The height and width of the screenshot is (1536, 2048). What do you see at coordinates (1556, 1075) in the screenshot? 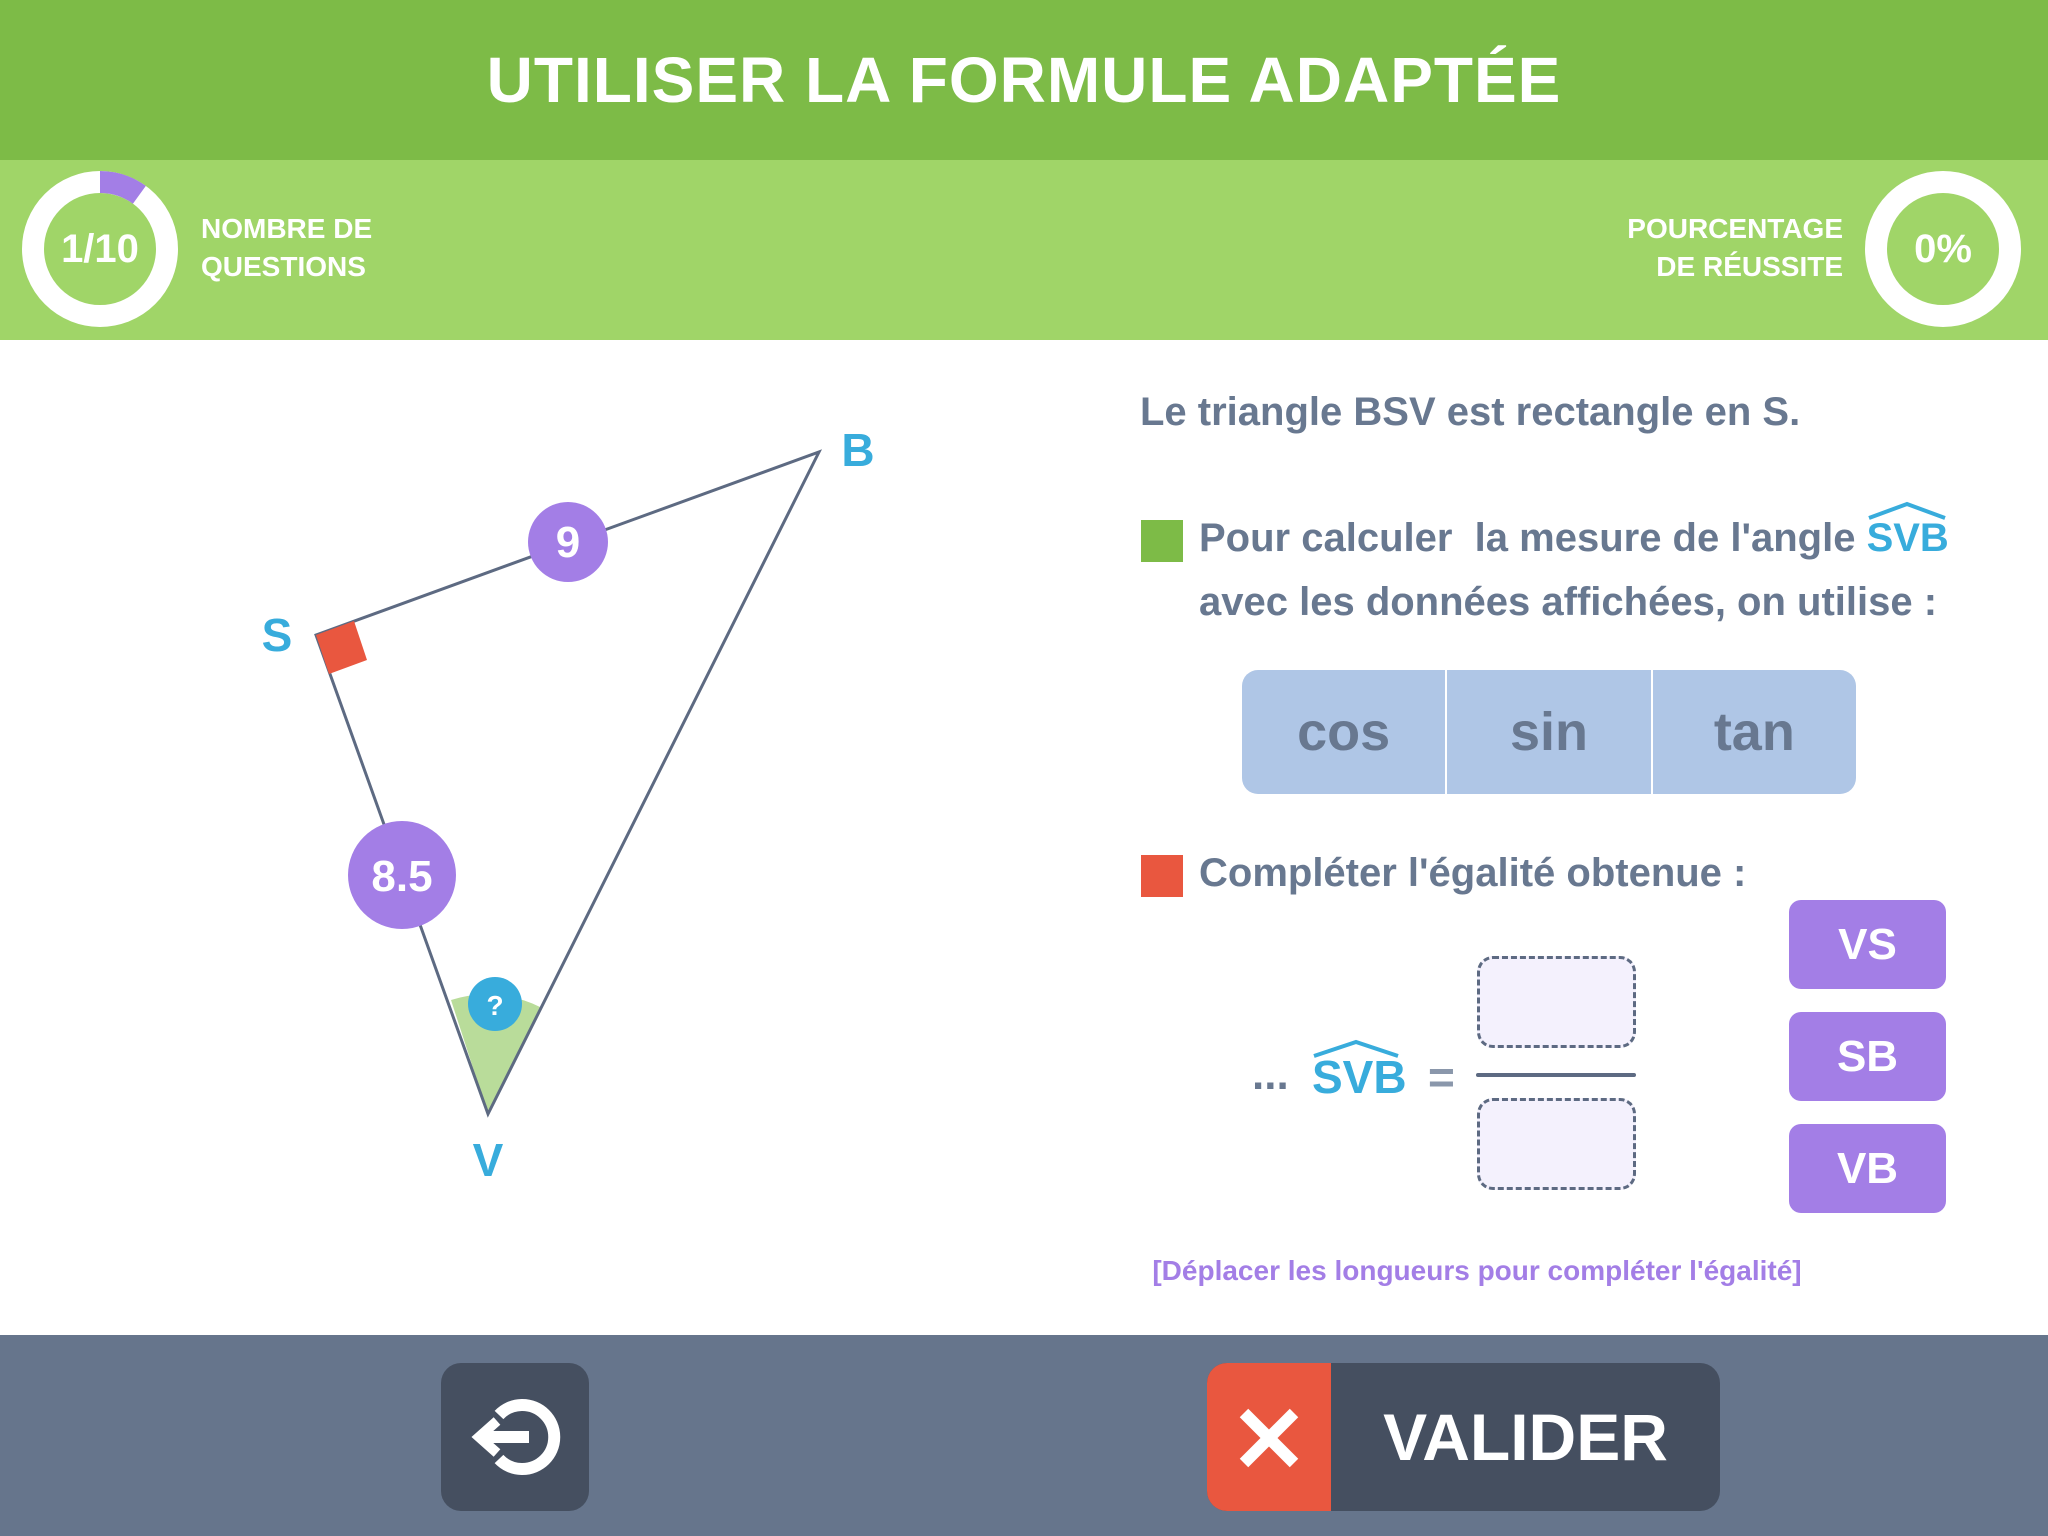
I see `fraction-line` at bounding box center [1556, 1075].